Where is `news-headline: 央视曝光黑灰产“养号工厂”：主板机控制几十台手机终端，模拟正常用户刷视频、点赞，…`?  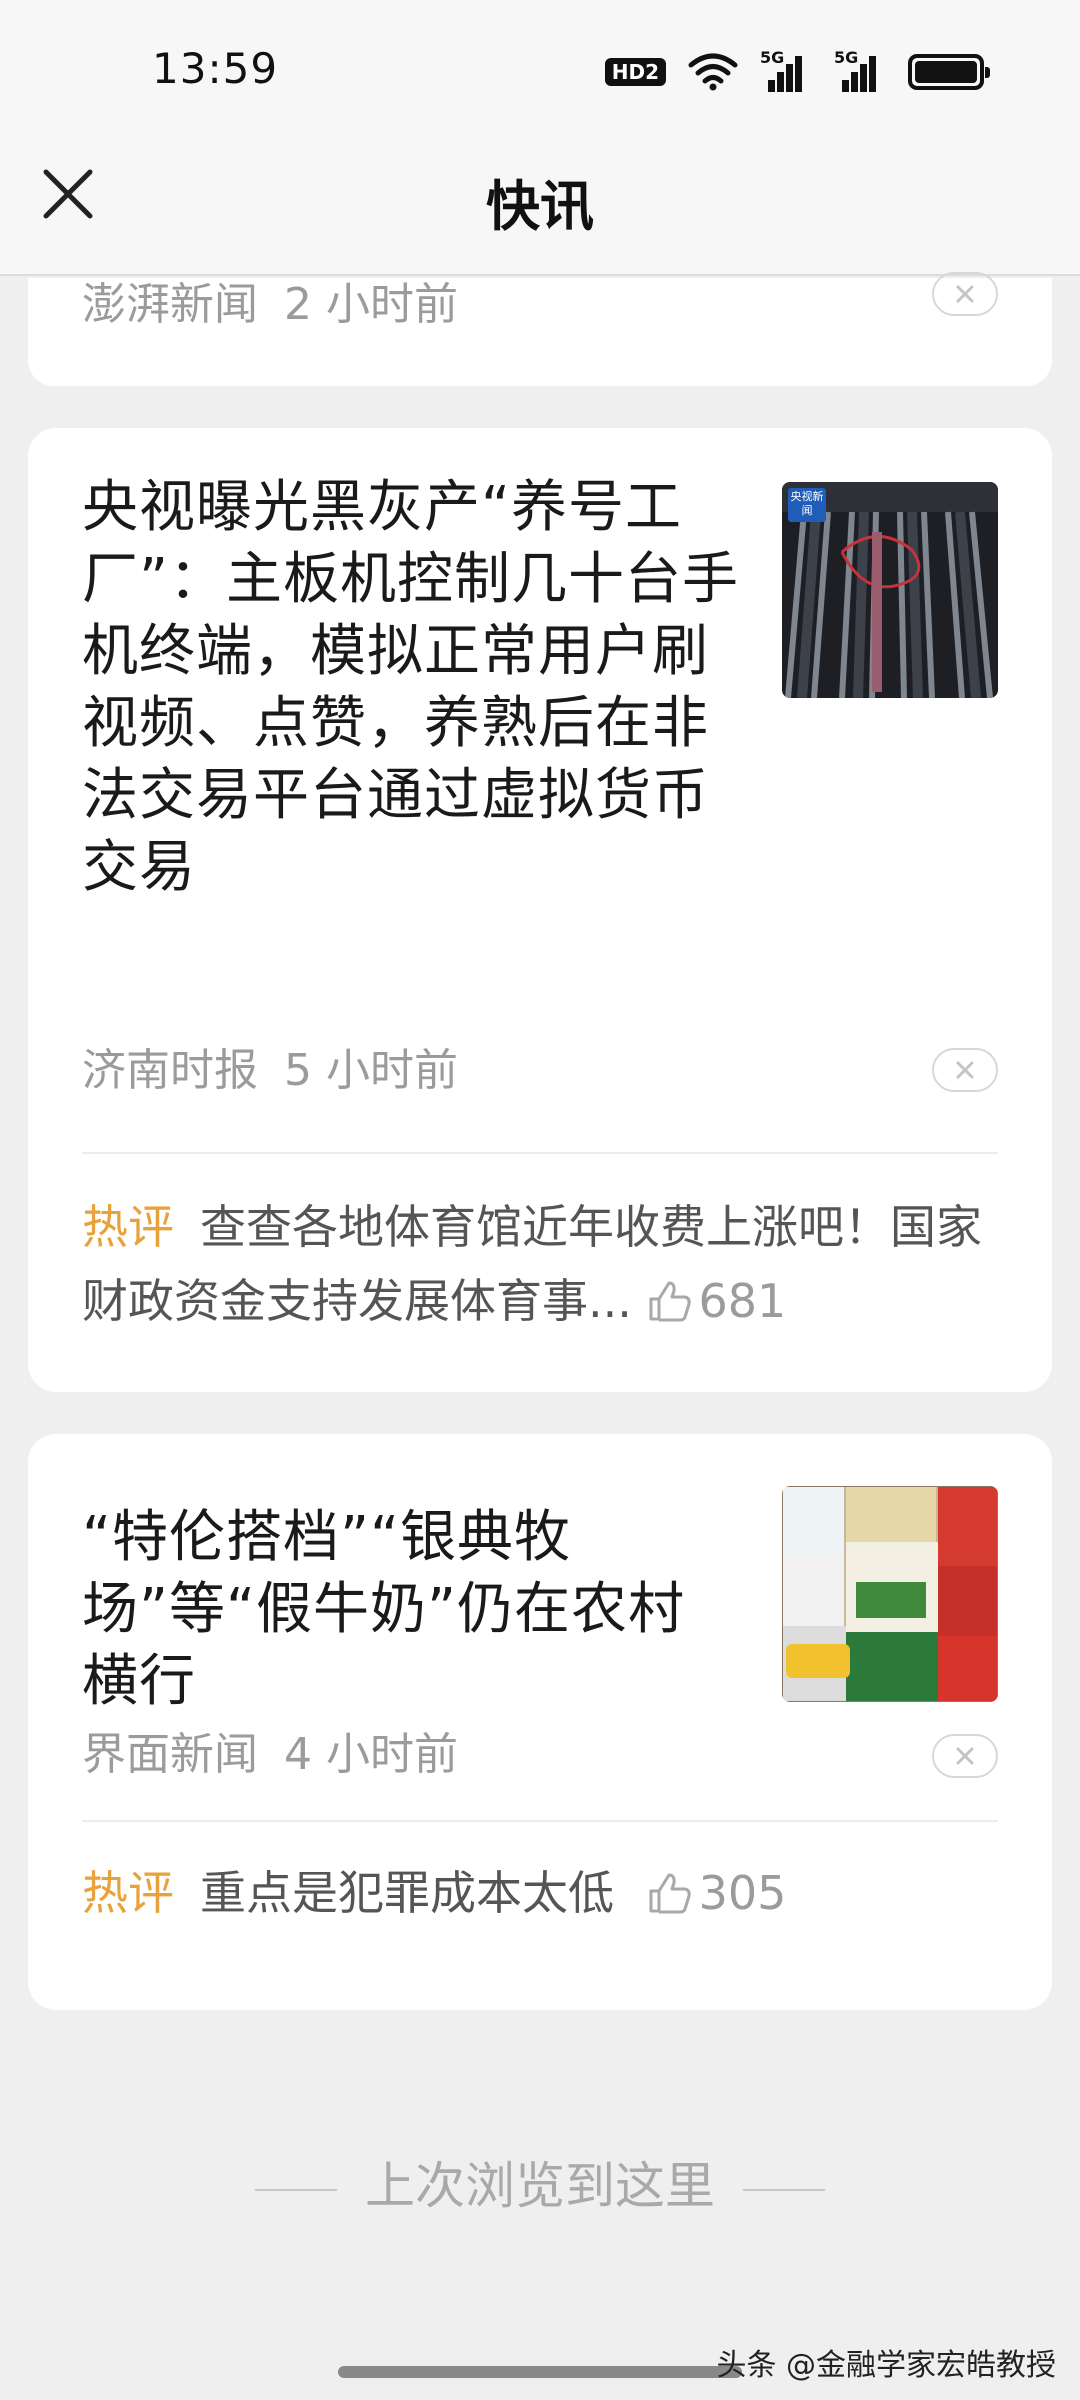
news-headline: 央视曝光黑灰产“养号工厂”：主板机控制几十台手机终端，模拟正常用户刷视频、点赞，… is located at coordinates (412, 688).